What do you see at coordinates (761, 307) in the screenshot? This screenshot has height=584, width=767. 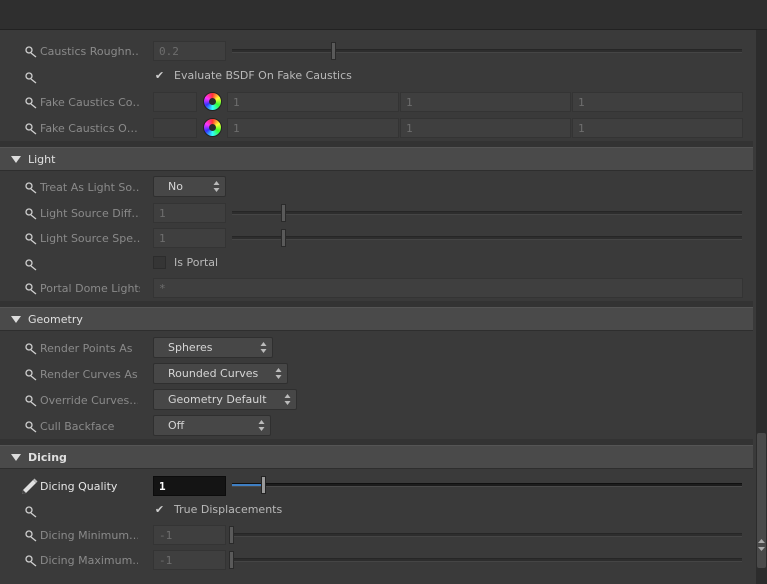 I see `vertical-scrollbar` at bounding box center [761, 307].